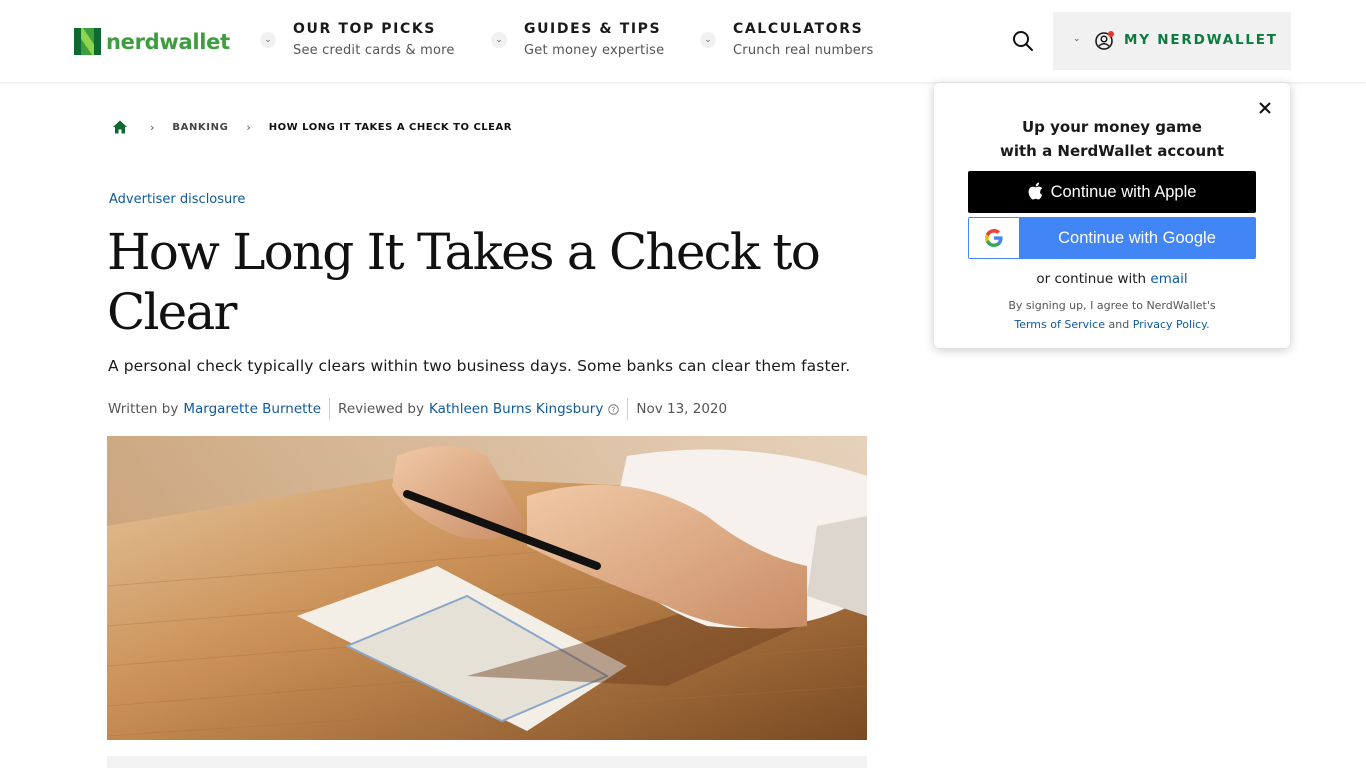 The width and height of the screenshot is (1366, 768). Describe the element at coordinates (168, 41) in the screenshot. I see `logo-text: nerdwallet` at that location.